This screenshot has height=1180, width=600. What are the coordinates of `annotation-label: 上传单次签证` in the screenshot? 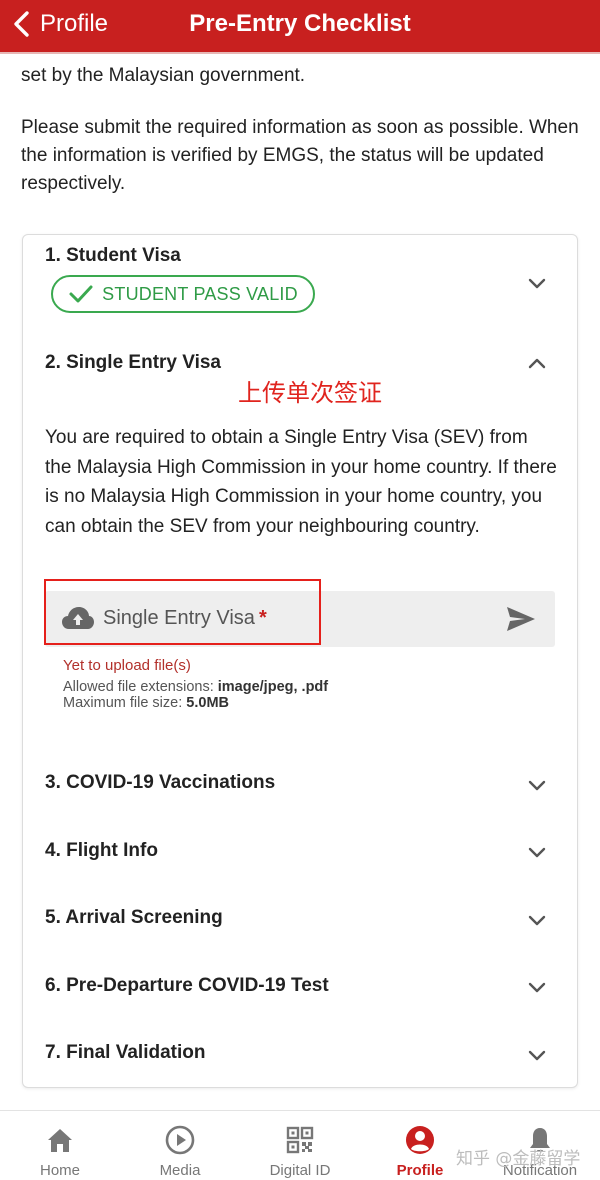 It's located at (310, 393).